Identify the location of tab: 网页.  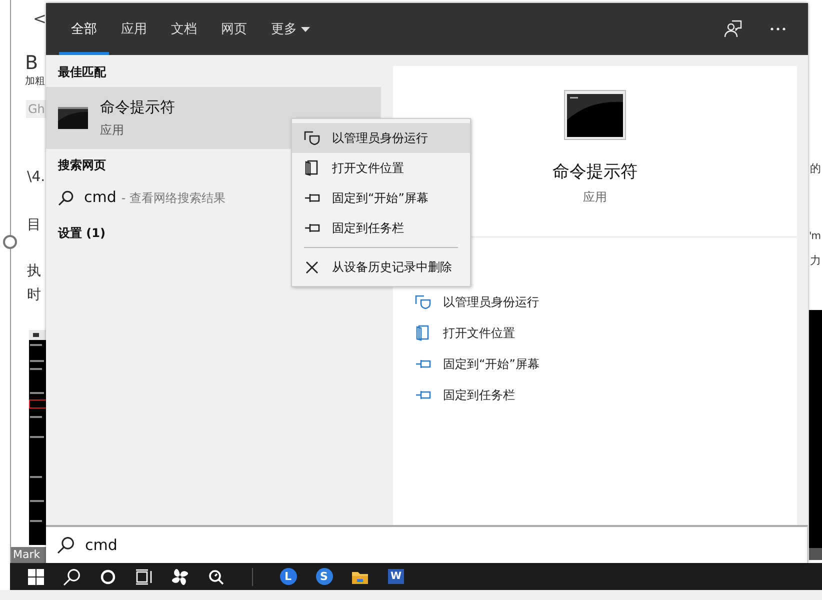
(234, 29).